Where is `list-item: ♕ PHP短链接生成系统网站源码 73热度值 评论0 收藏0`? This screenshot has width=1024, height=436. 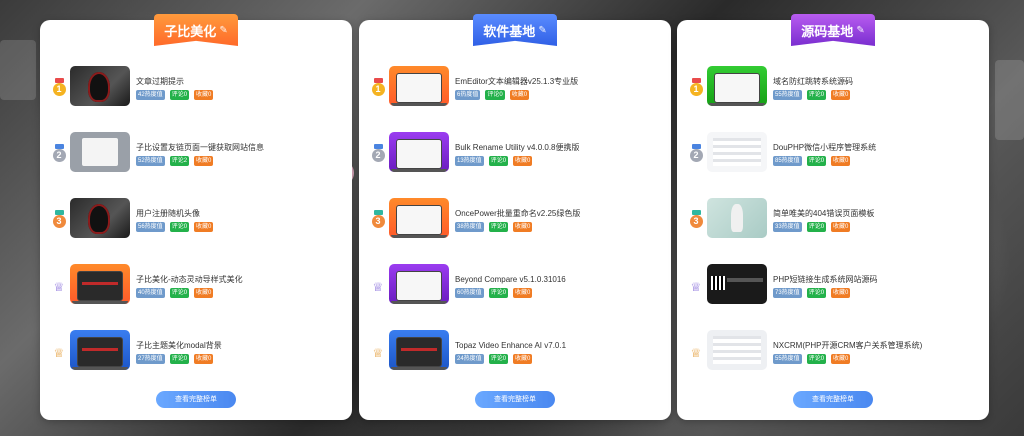
list-item: ♕ PHP短链接生成系统网站源码 73热度值 评论0 收藏0 is located at coordinates (833, 297).